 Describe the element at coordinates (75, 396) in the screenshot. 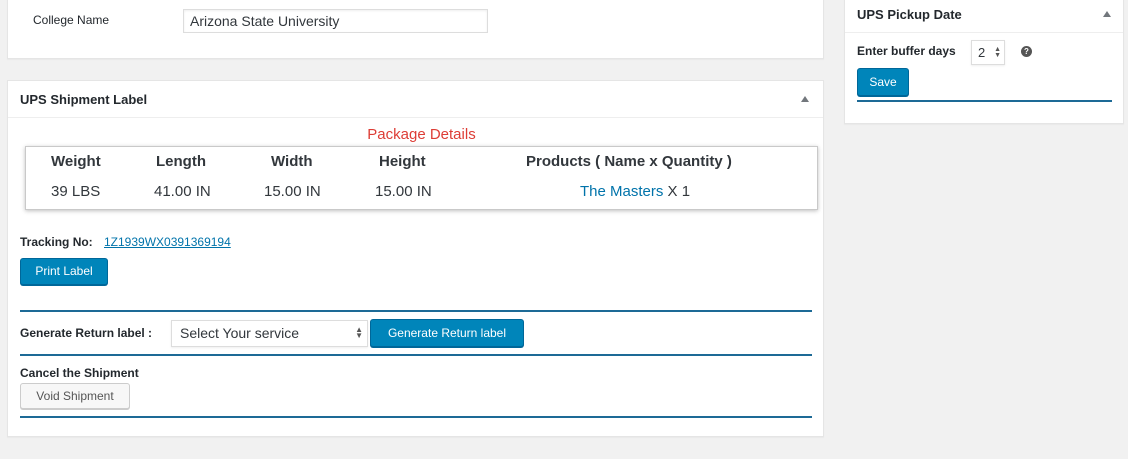

I see `void-shipment-button: Void Shipment` at that location.